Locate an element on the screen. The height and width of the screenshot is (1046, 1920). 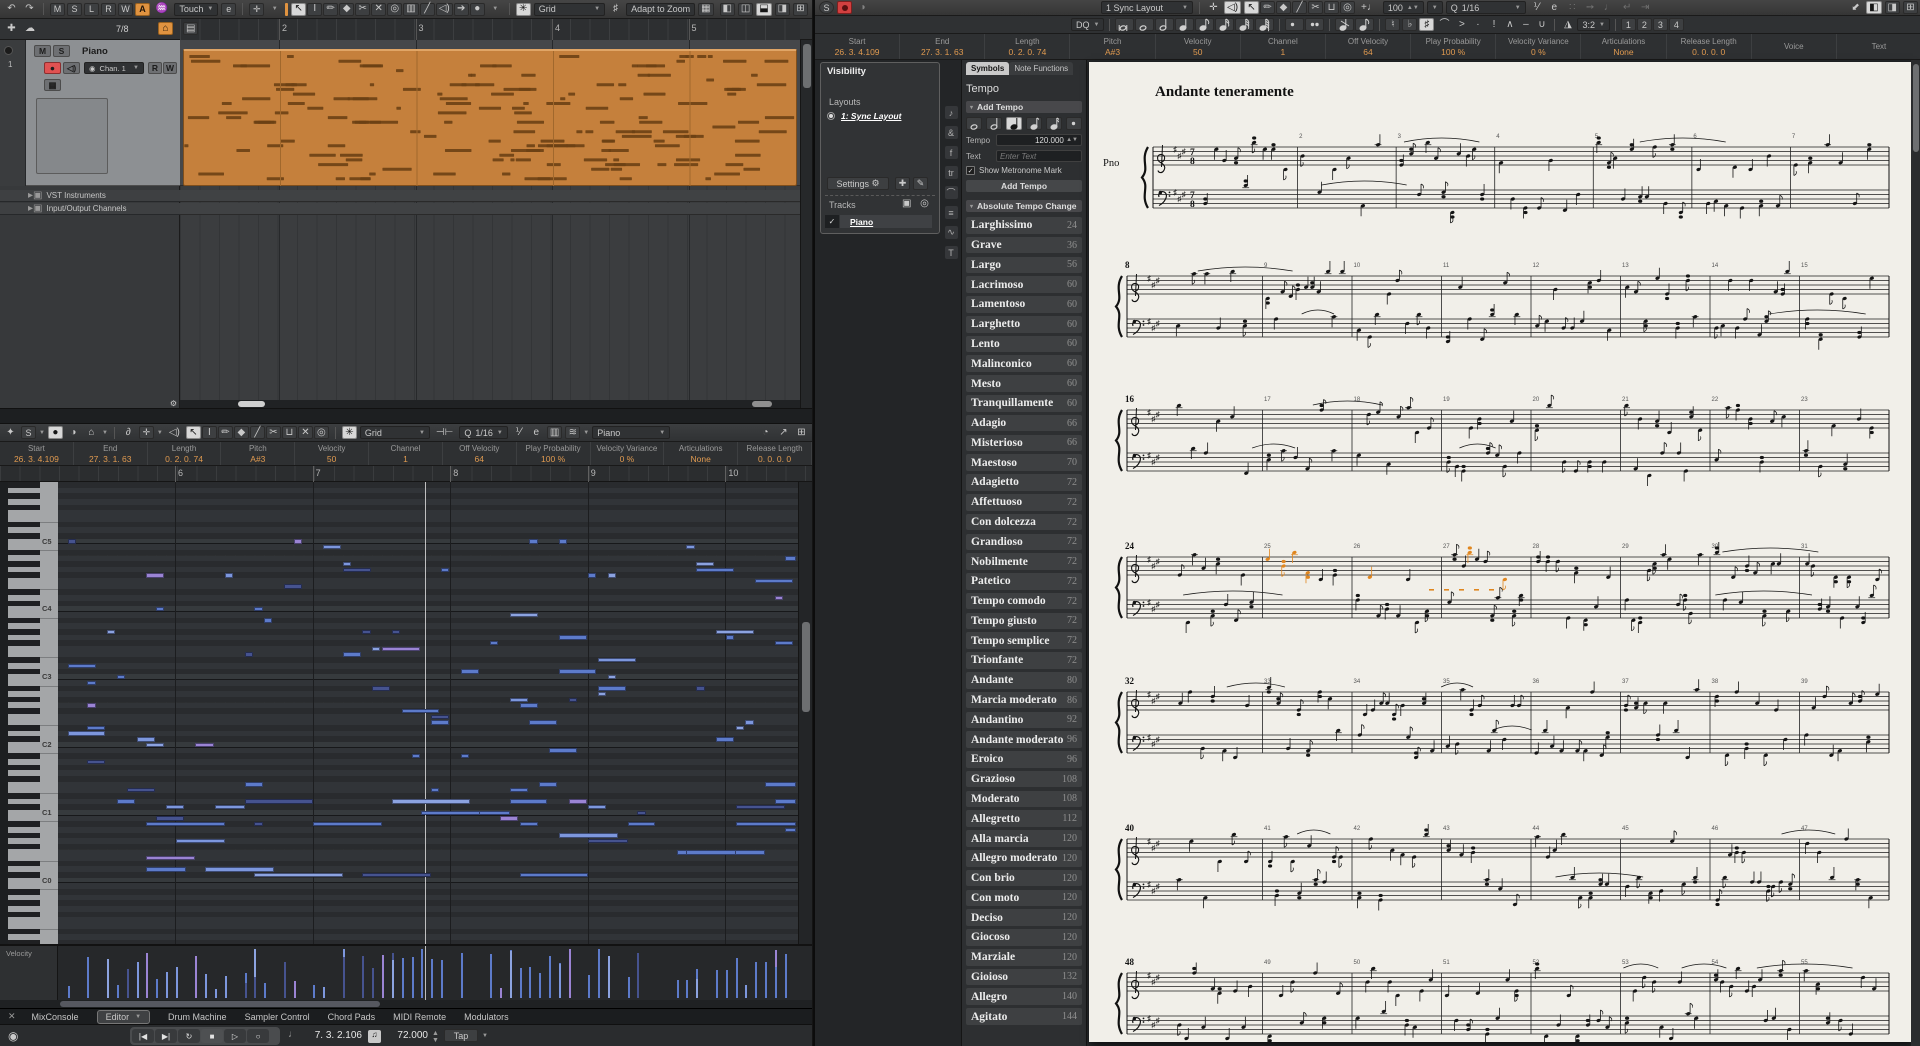
tempo-preset-allegretto: Allegretto 112 is located at coordinates (1024, 819).